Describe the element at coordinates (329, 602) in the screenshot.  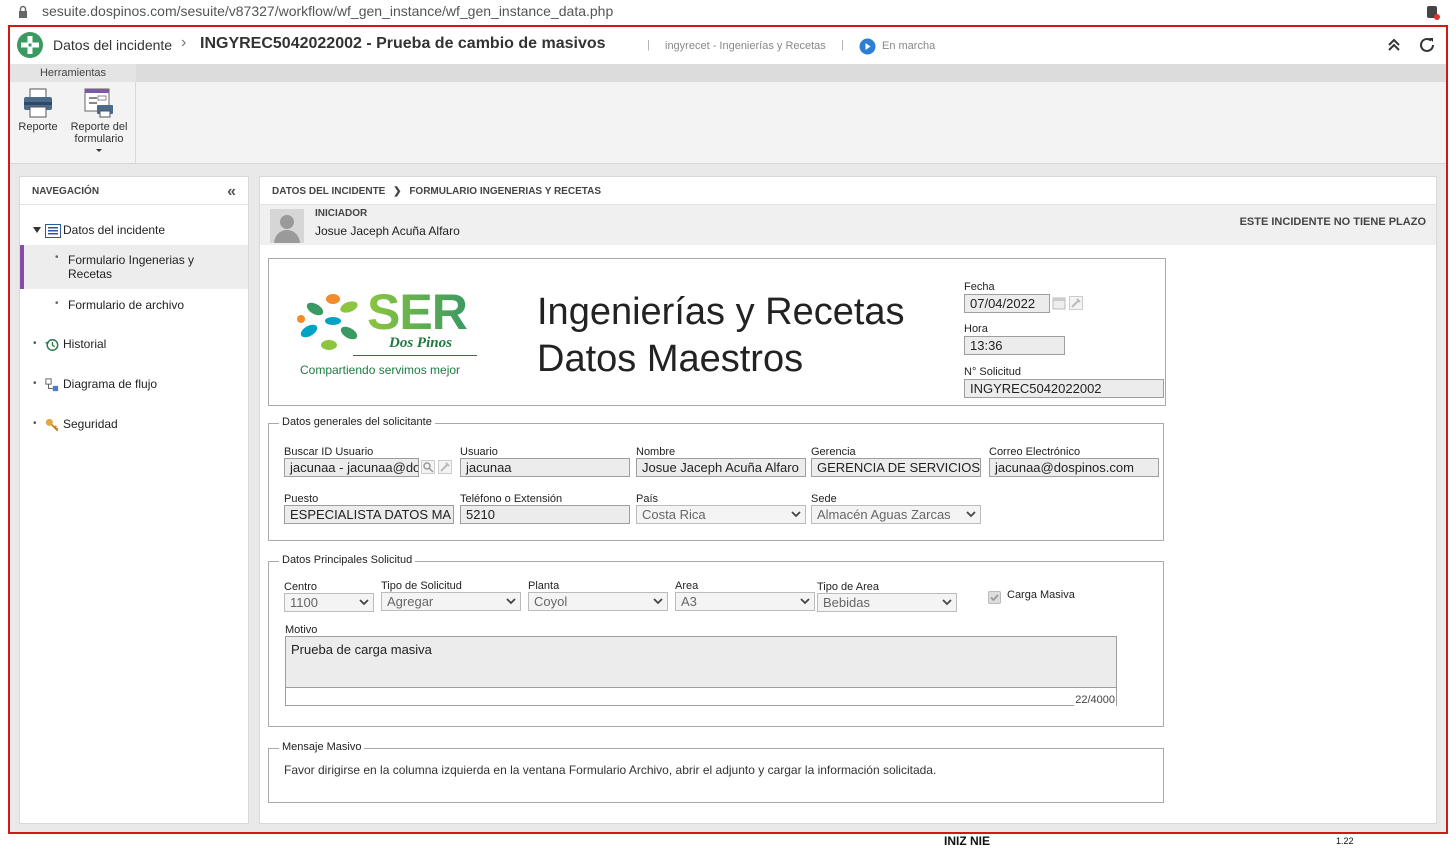
I see `centro-select: 1100` at that location.